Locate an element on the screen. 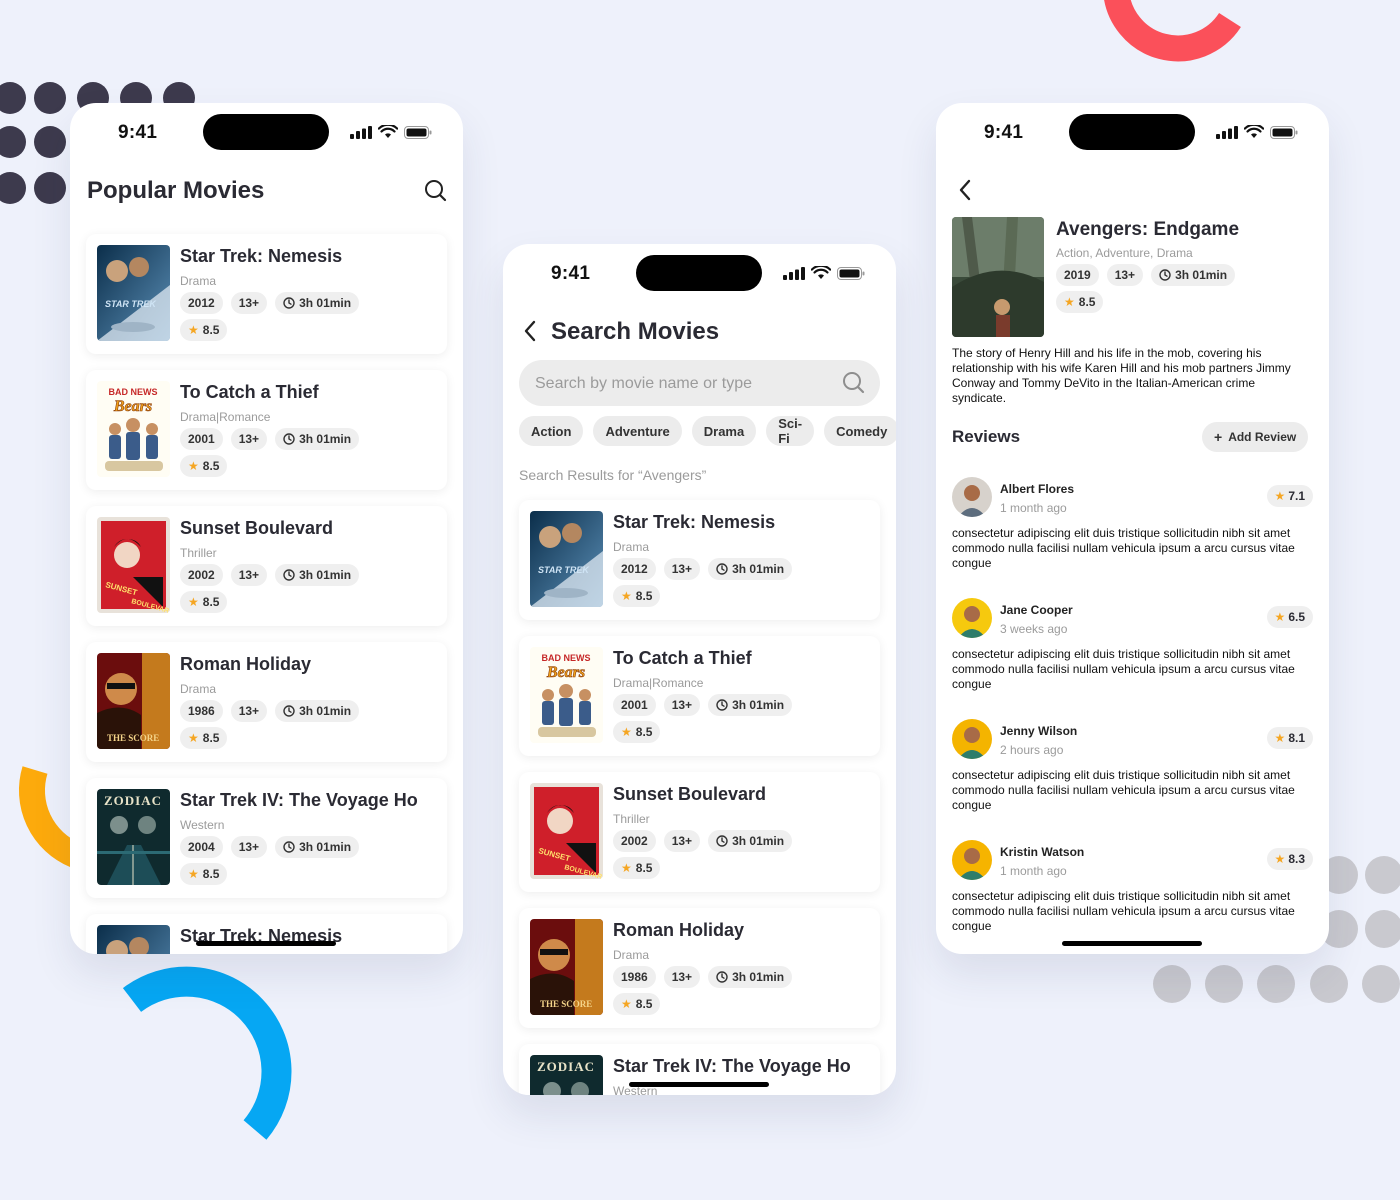 This screenshot has width=1400, height=1200. movie-poster is located at coordinates (998, 277).